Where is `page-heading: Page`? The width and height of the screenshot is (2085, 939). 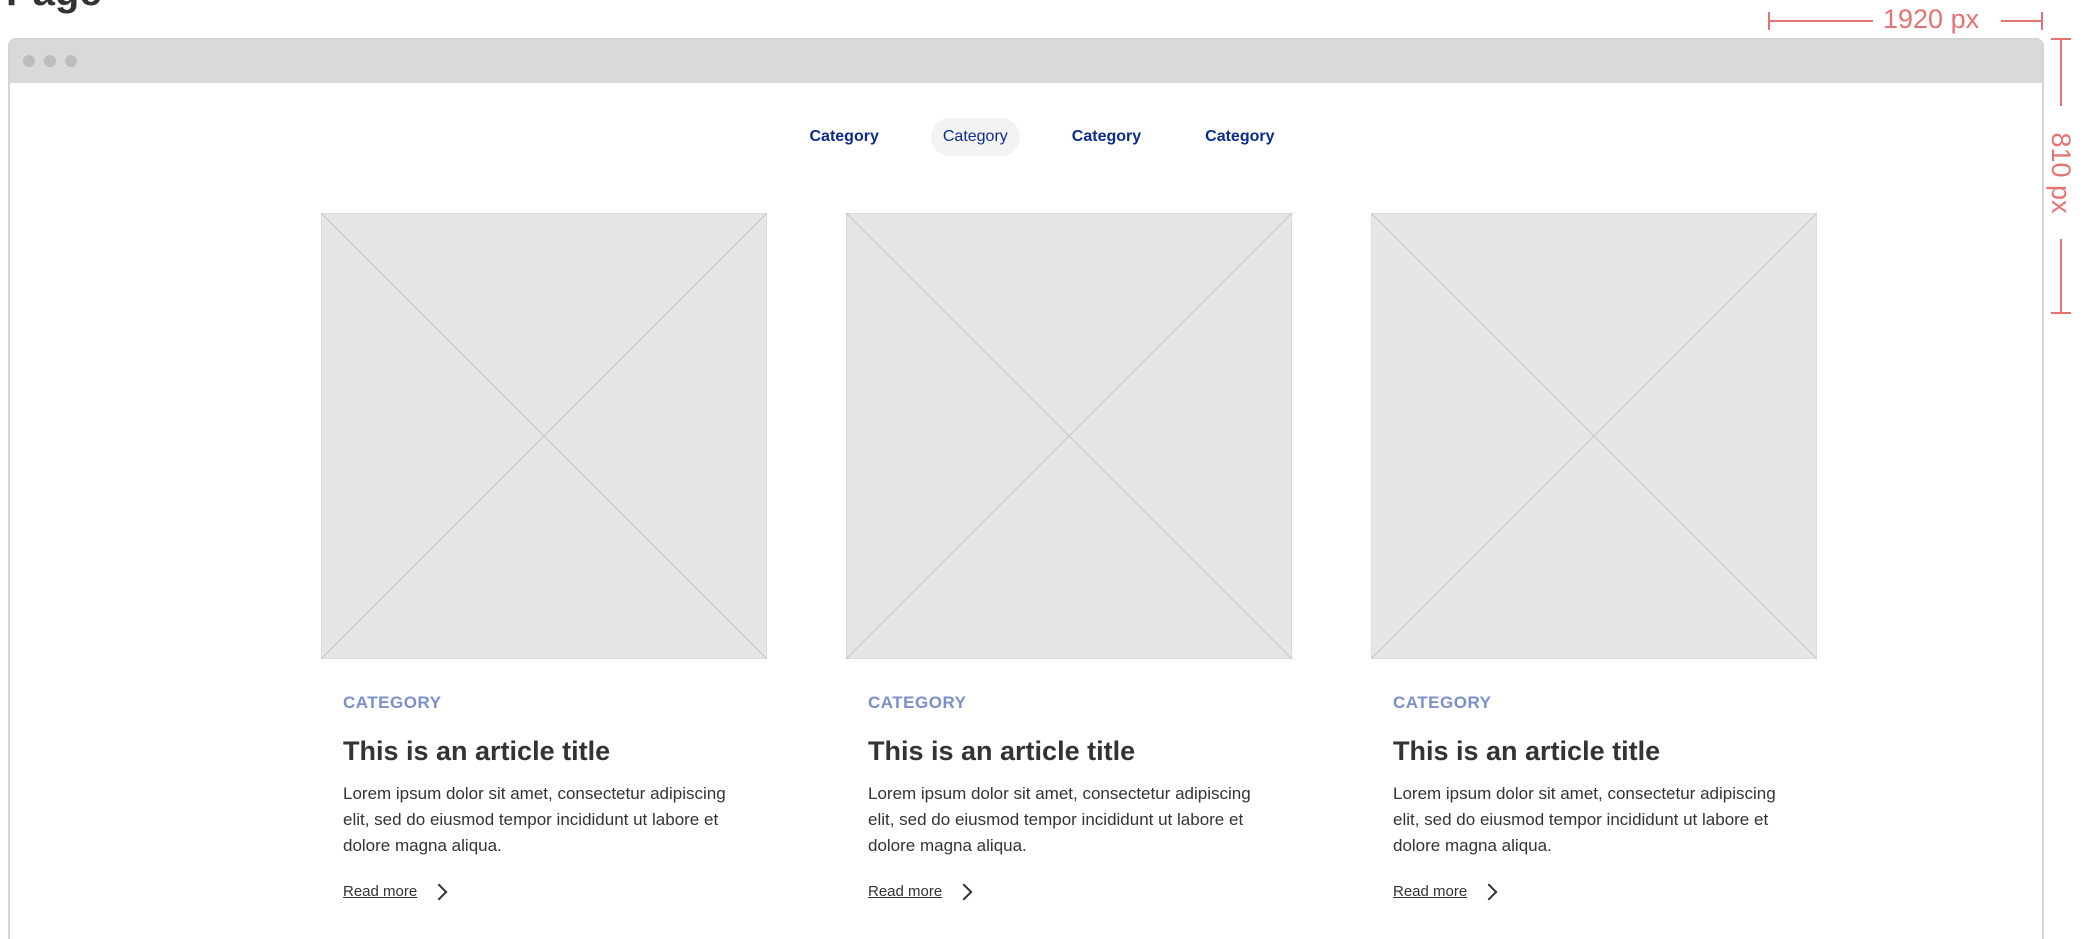 page-heading: Page is located at coordinates (54, 7).